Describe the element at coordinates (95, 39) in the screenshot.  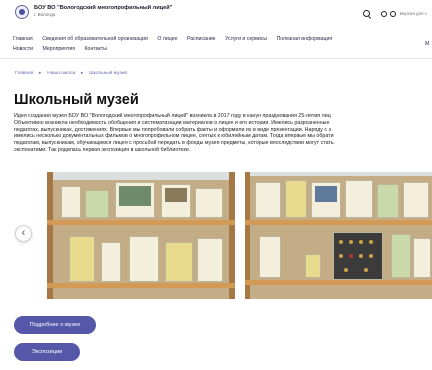
I see `nav-item-org-info: Сведения об образовательной организации` at that location.